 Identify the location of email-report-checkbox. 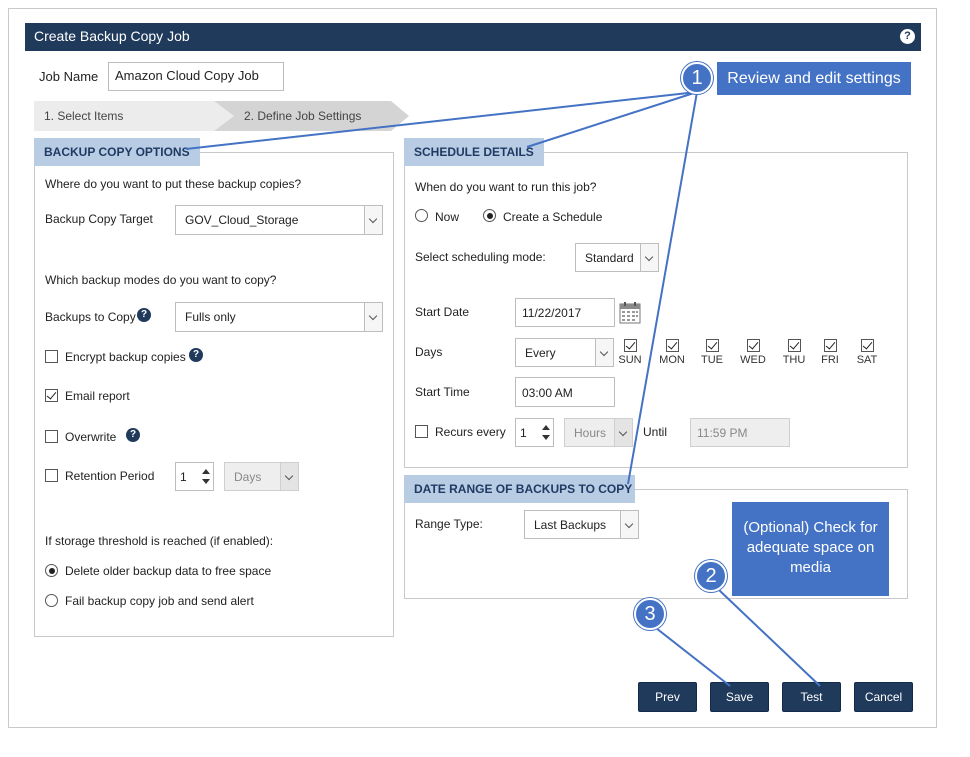
(51, 395).